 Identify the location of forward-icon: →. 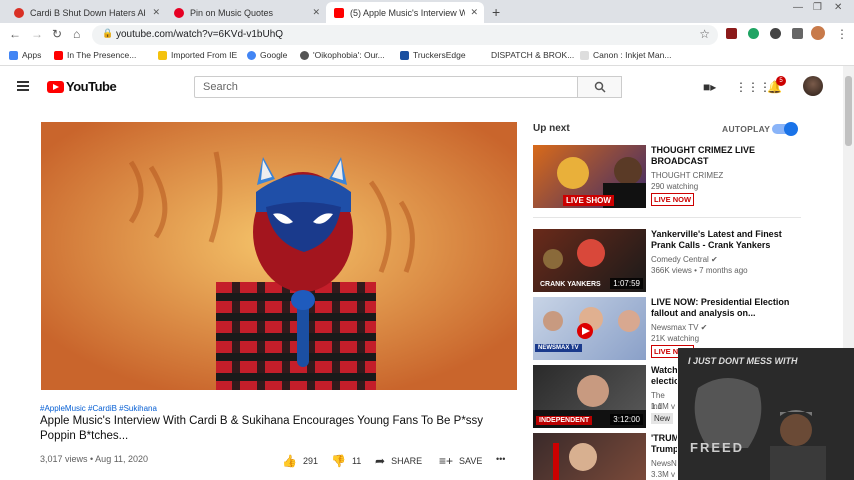
(37, 34).